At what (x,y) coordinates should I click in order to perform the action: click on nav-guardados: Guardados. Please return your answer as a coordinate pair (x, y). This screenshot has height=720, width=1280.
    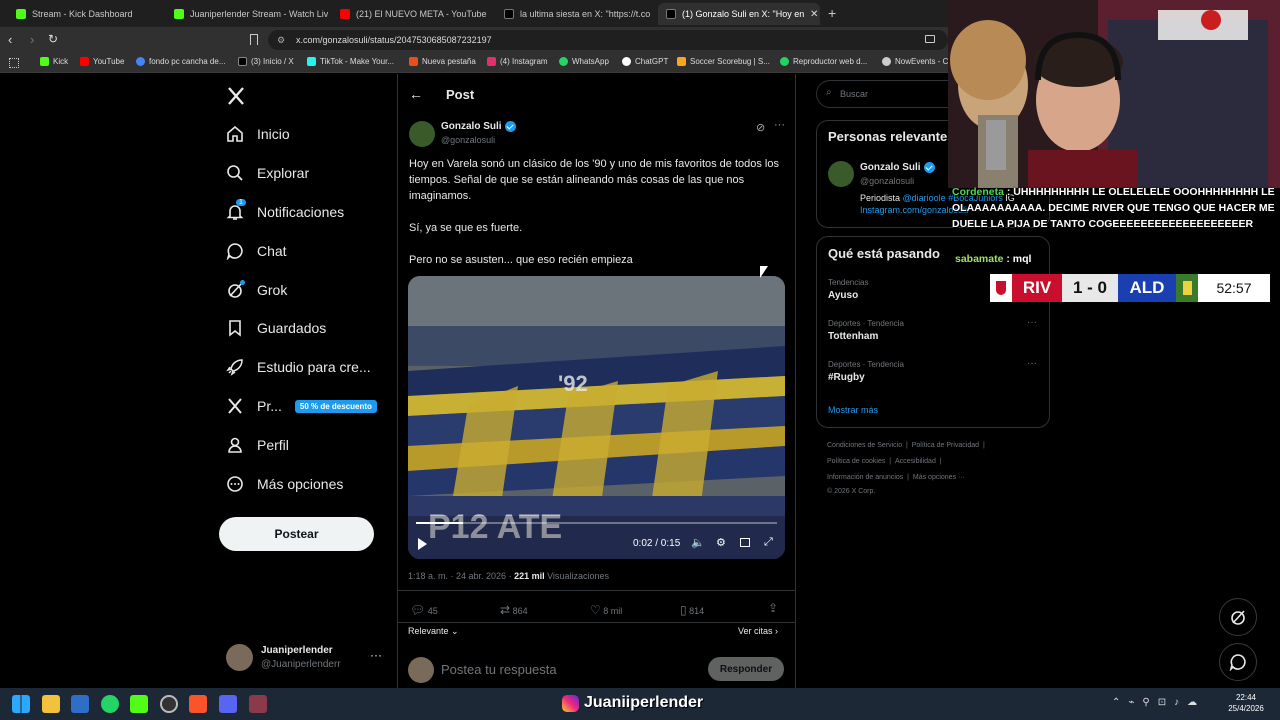
    Looking at the image, I should click on (276, 328).